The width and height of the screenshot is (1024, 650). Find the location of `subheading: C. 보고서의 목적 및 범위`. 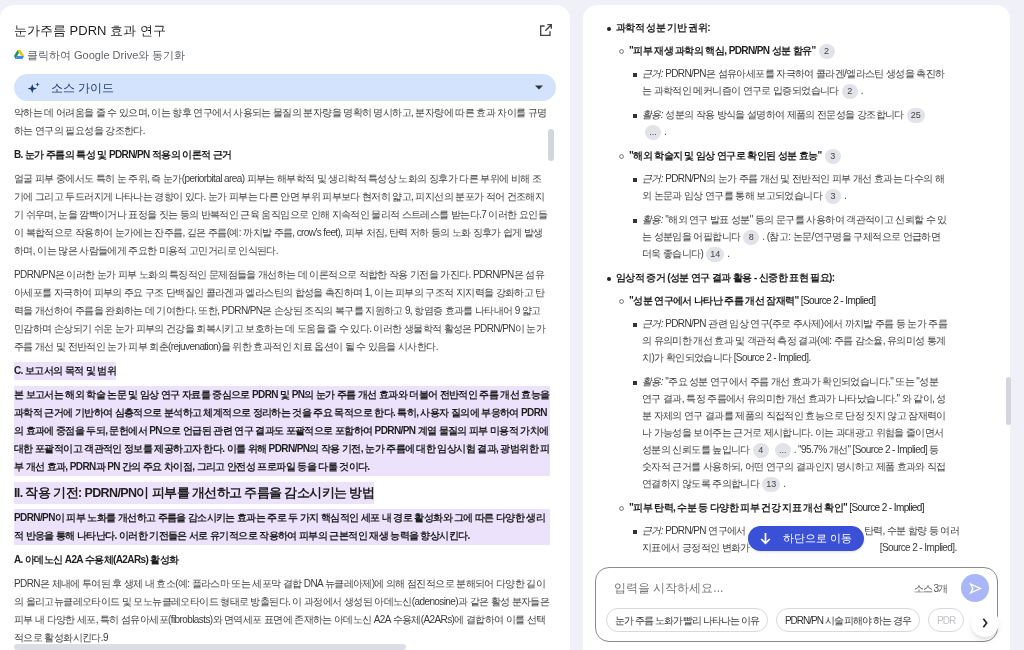

subheading: C. 보고서의 목적 및 범위 is located at coordinates (65, 371).